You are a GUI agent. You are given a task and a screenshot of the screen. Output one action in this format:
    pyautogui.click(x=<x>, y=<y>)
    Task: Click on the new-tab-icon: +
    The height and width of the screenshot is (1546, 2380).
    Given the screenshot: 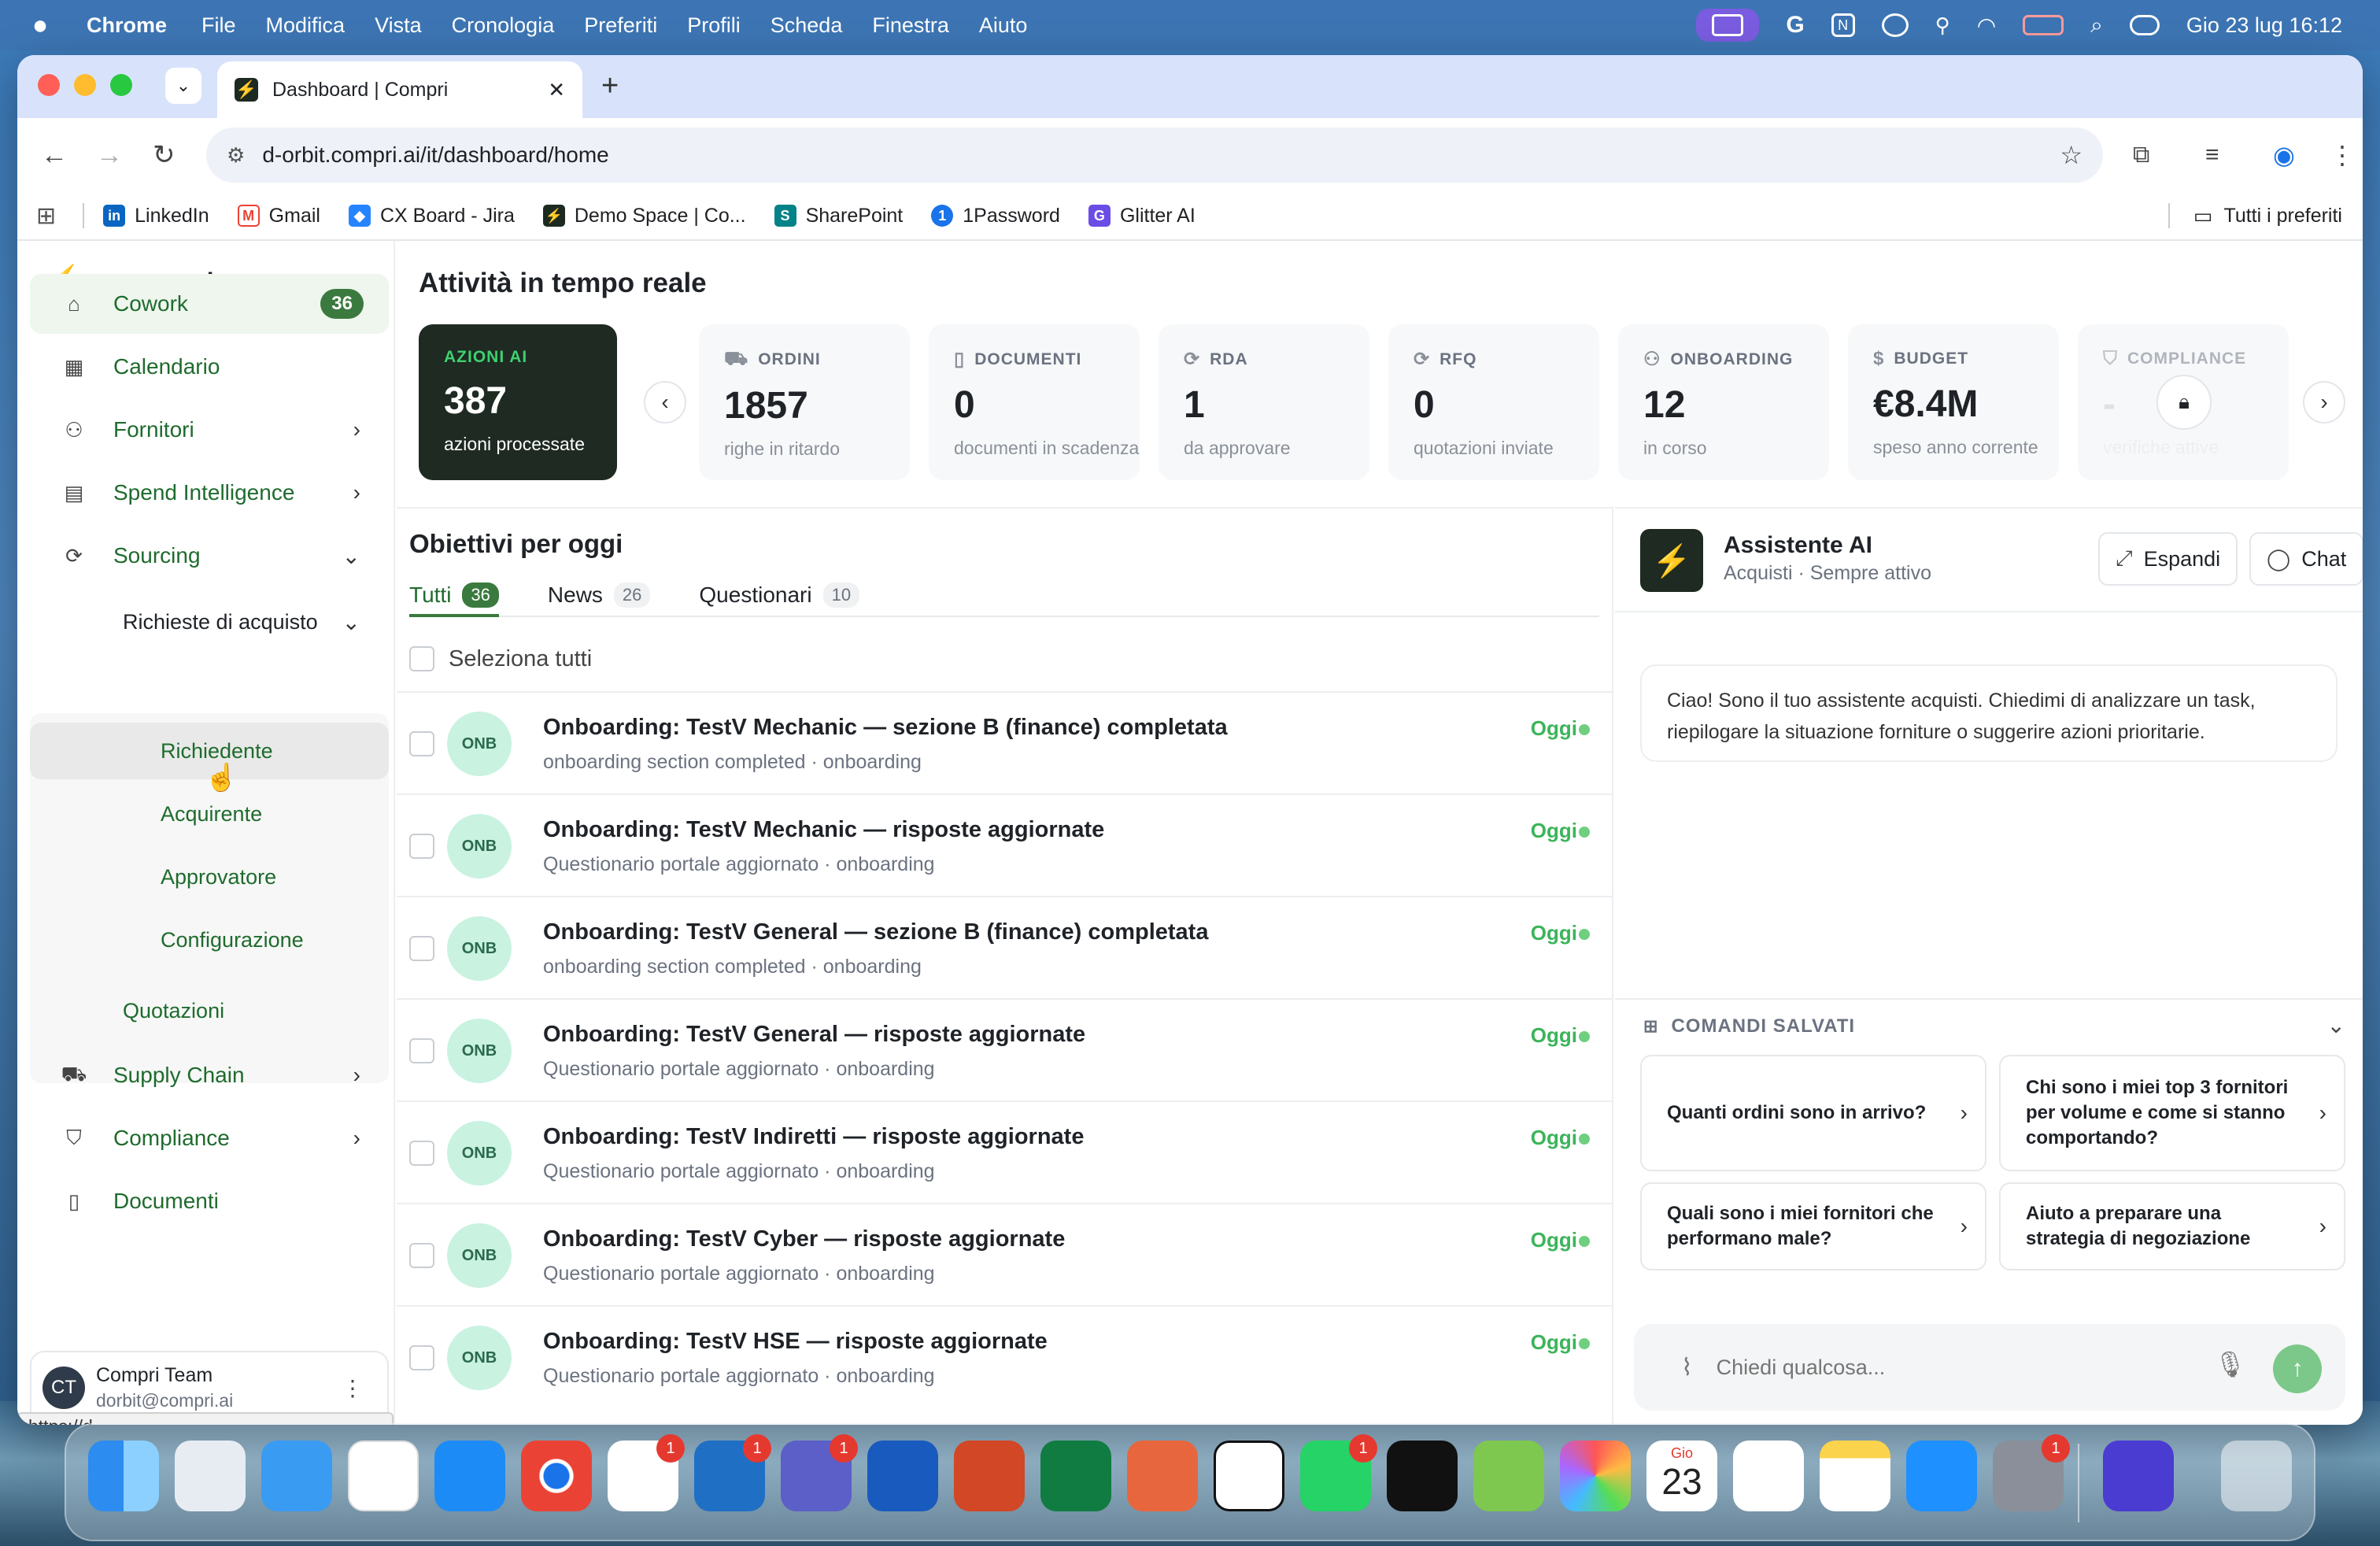 What is the action you would take?
    pyautogui.click(x=610, y=86)
    